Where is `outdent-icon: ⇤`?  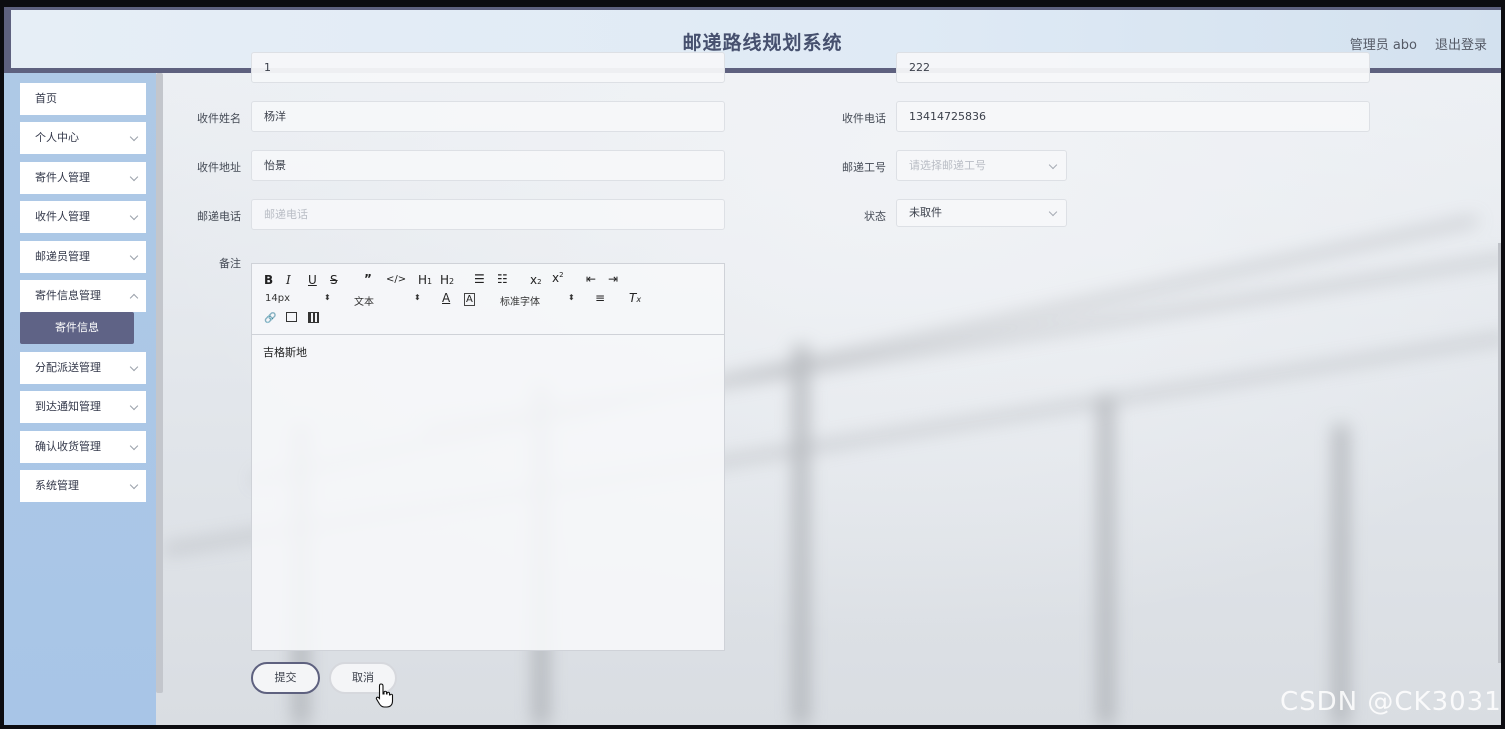
outdent-icon: ⇤ is located at coordinates (591, 279).